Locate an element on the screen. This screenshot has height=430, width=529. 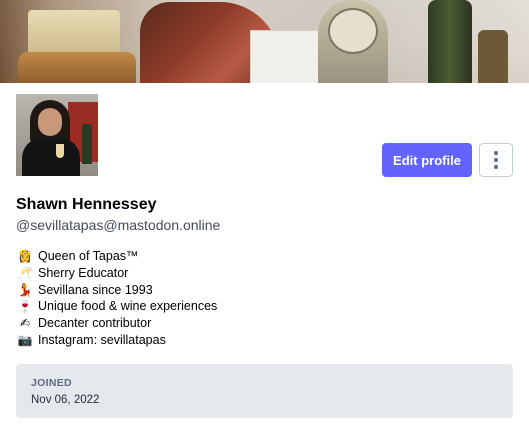
bio-line: 💃 Sevillana since 1993 is located at coordinates (117, 290).